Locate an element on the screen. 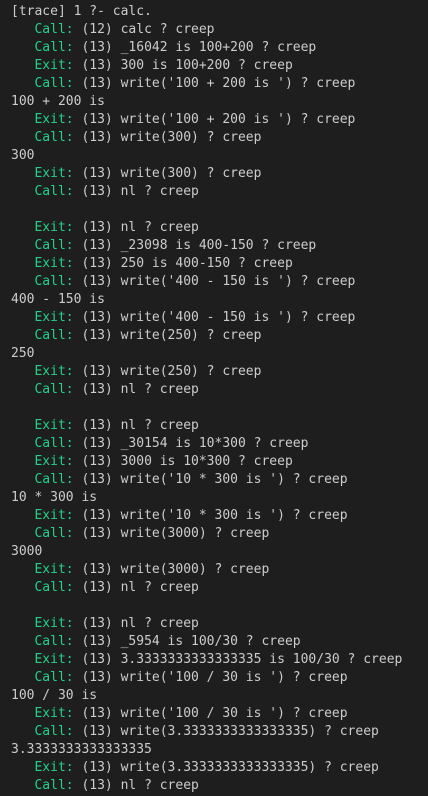 This screenshot has height=796, width=428. trace-line: Call: (13) write(3000) ? creep is located at coordinates (219, 534).